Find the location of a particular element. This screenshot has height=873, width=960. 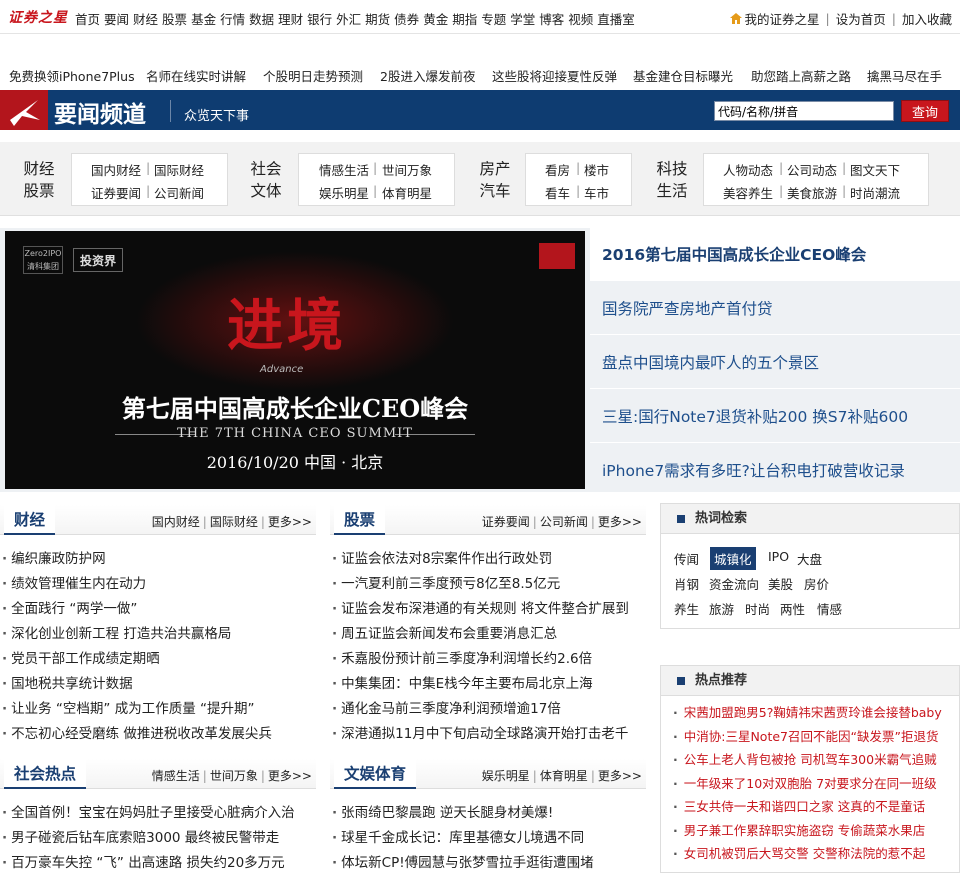

hot-keyword-active: 城镇化 is located at coordinates (733, 558).